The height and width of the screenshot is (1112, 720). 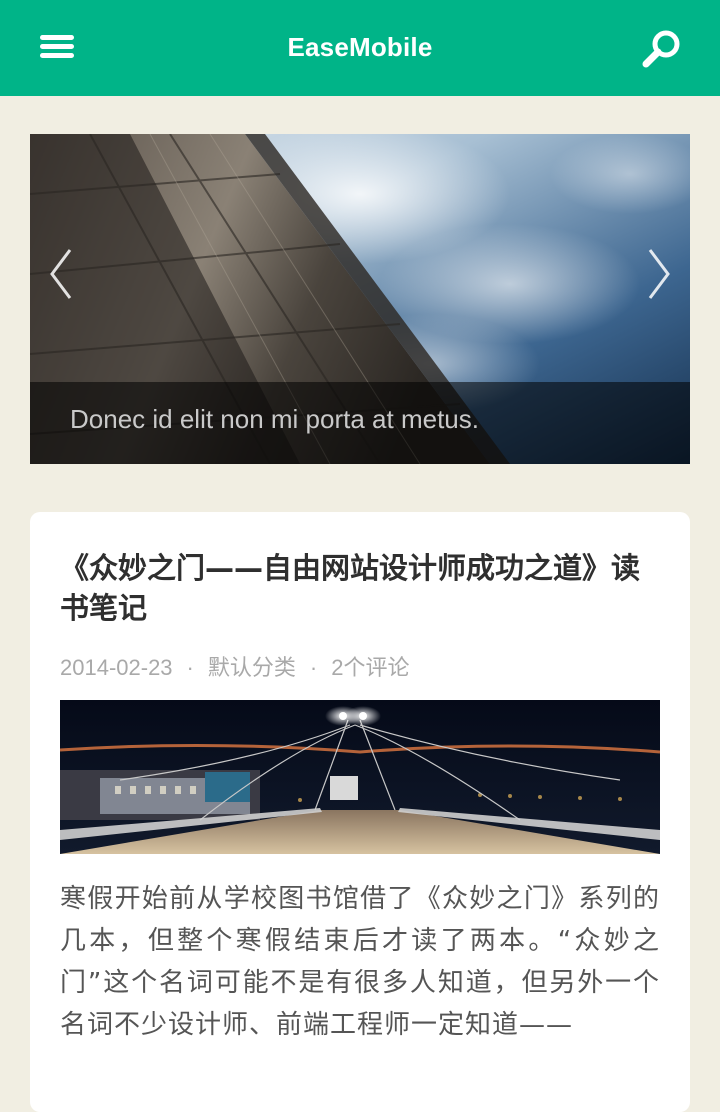 I want to click on post-category-link: 默认分类, so click(x=252, y=667).